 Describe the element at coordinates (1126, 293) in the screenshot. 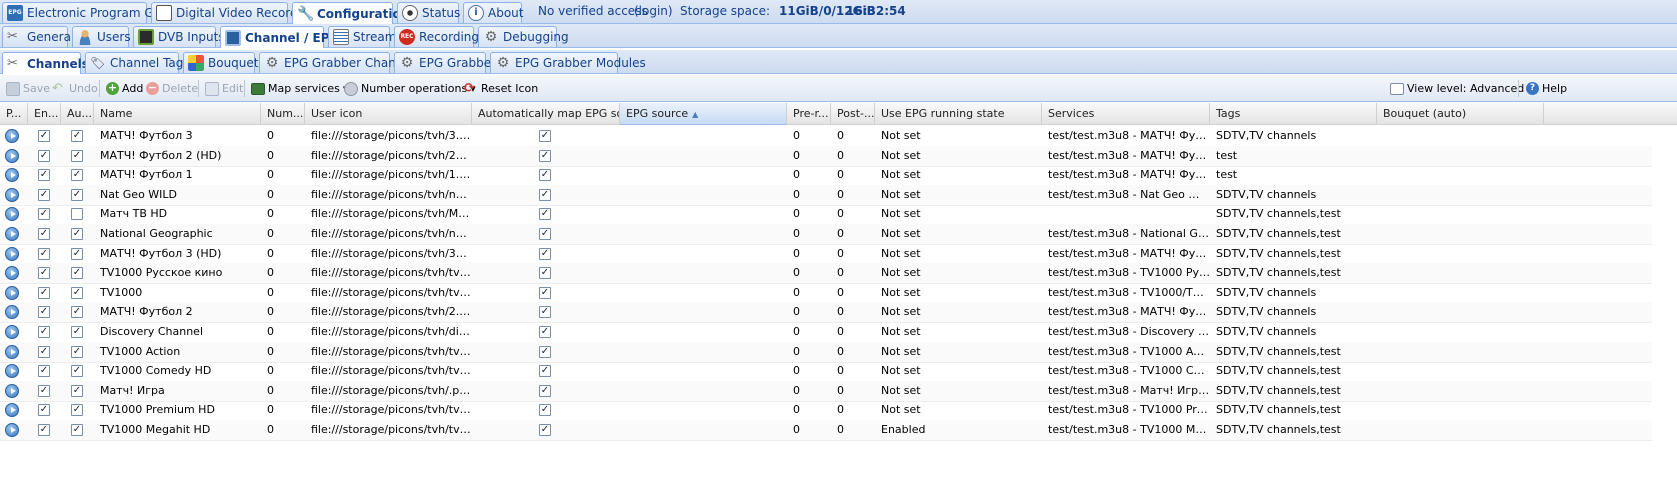

I see `services: test/test.m3u8 - TV1000/TV1000` at that location.